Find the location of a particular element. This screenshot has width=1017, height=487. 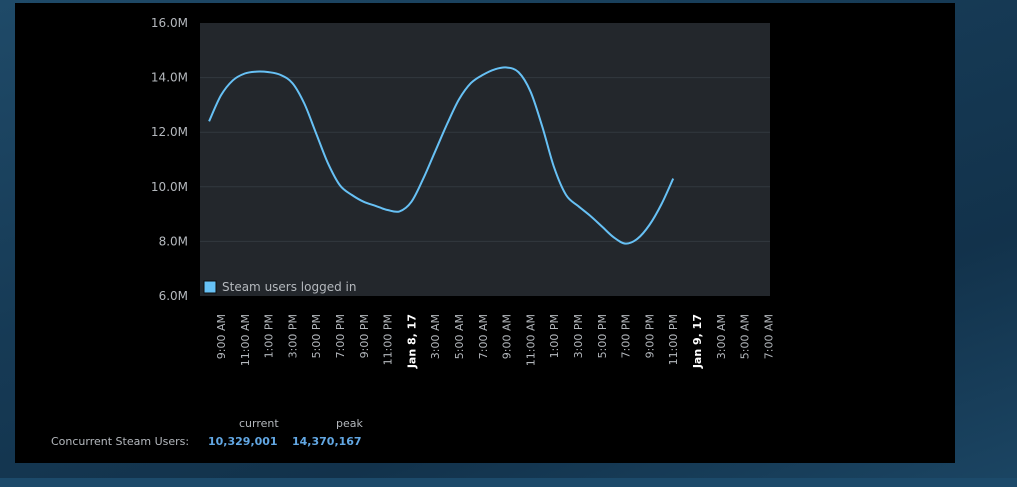

y-tick-label: 12.0M is located at coordinates (169, 132).